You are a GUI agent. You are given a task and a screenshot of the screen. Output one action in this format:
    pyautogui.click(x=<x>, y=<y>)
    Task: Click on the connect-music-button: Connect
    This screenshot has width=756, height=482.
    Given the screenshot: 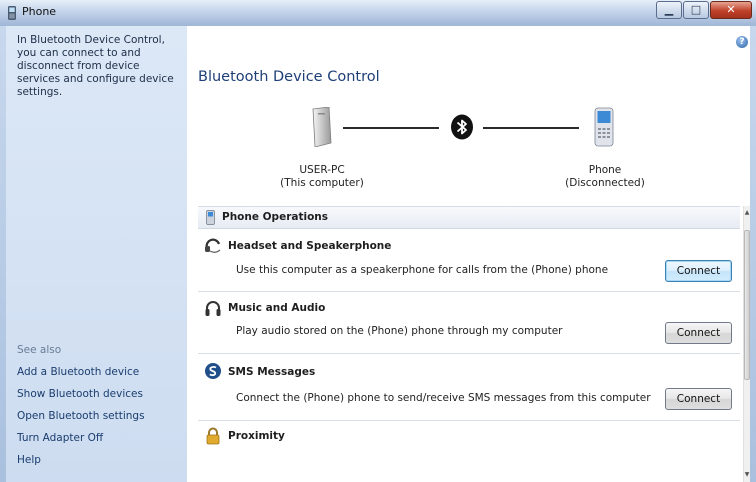 What is the action you would take?
    pyautogui.click(x=698, y=333)
    